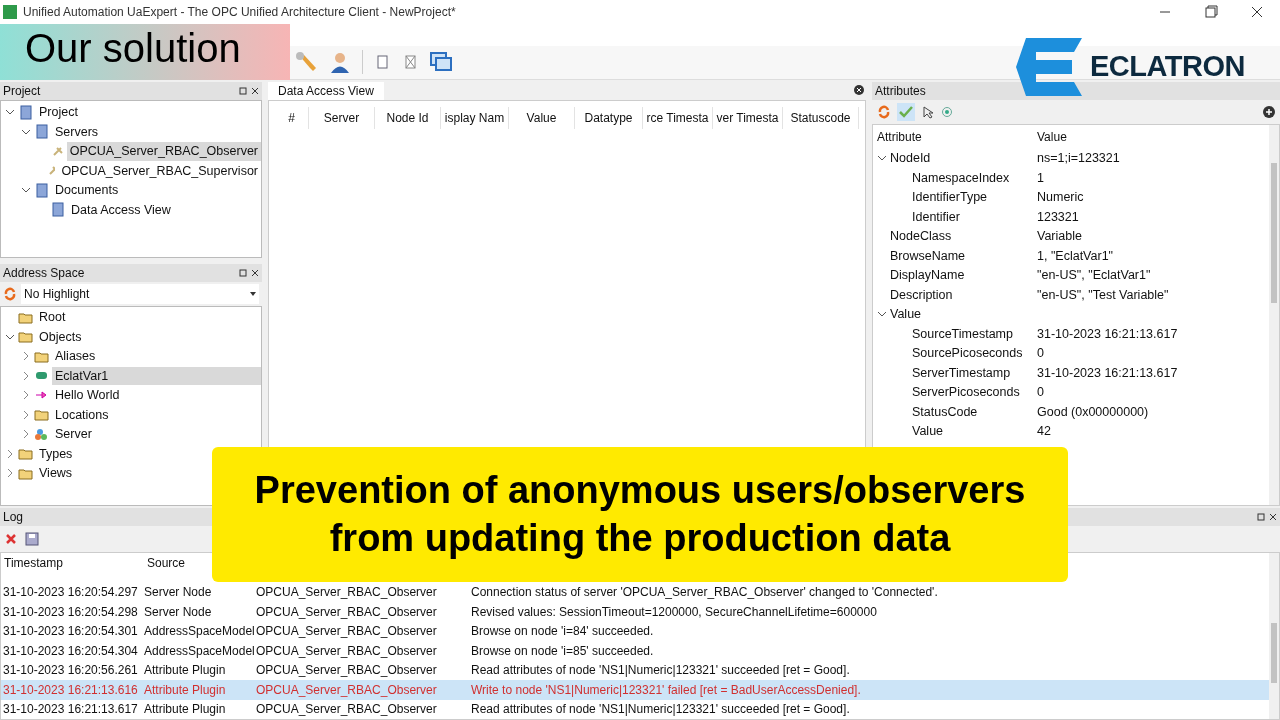  What do you see at coordinates (408, 117) in the screenshot?
I see `column-header: Node Id` at bounding box center [408, 117].